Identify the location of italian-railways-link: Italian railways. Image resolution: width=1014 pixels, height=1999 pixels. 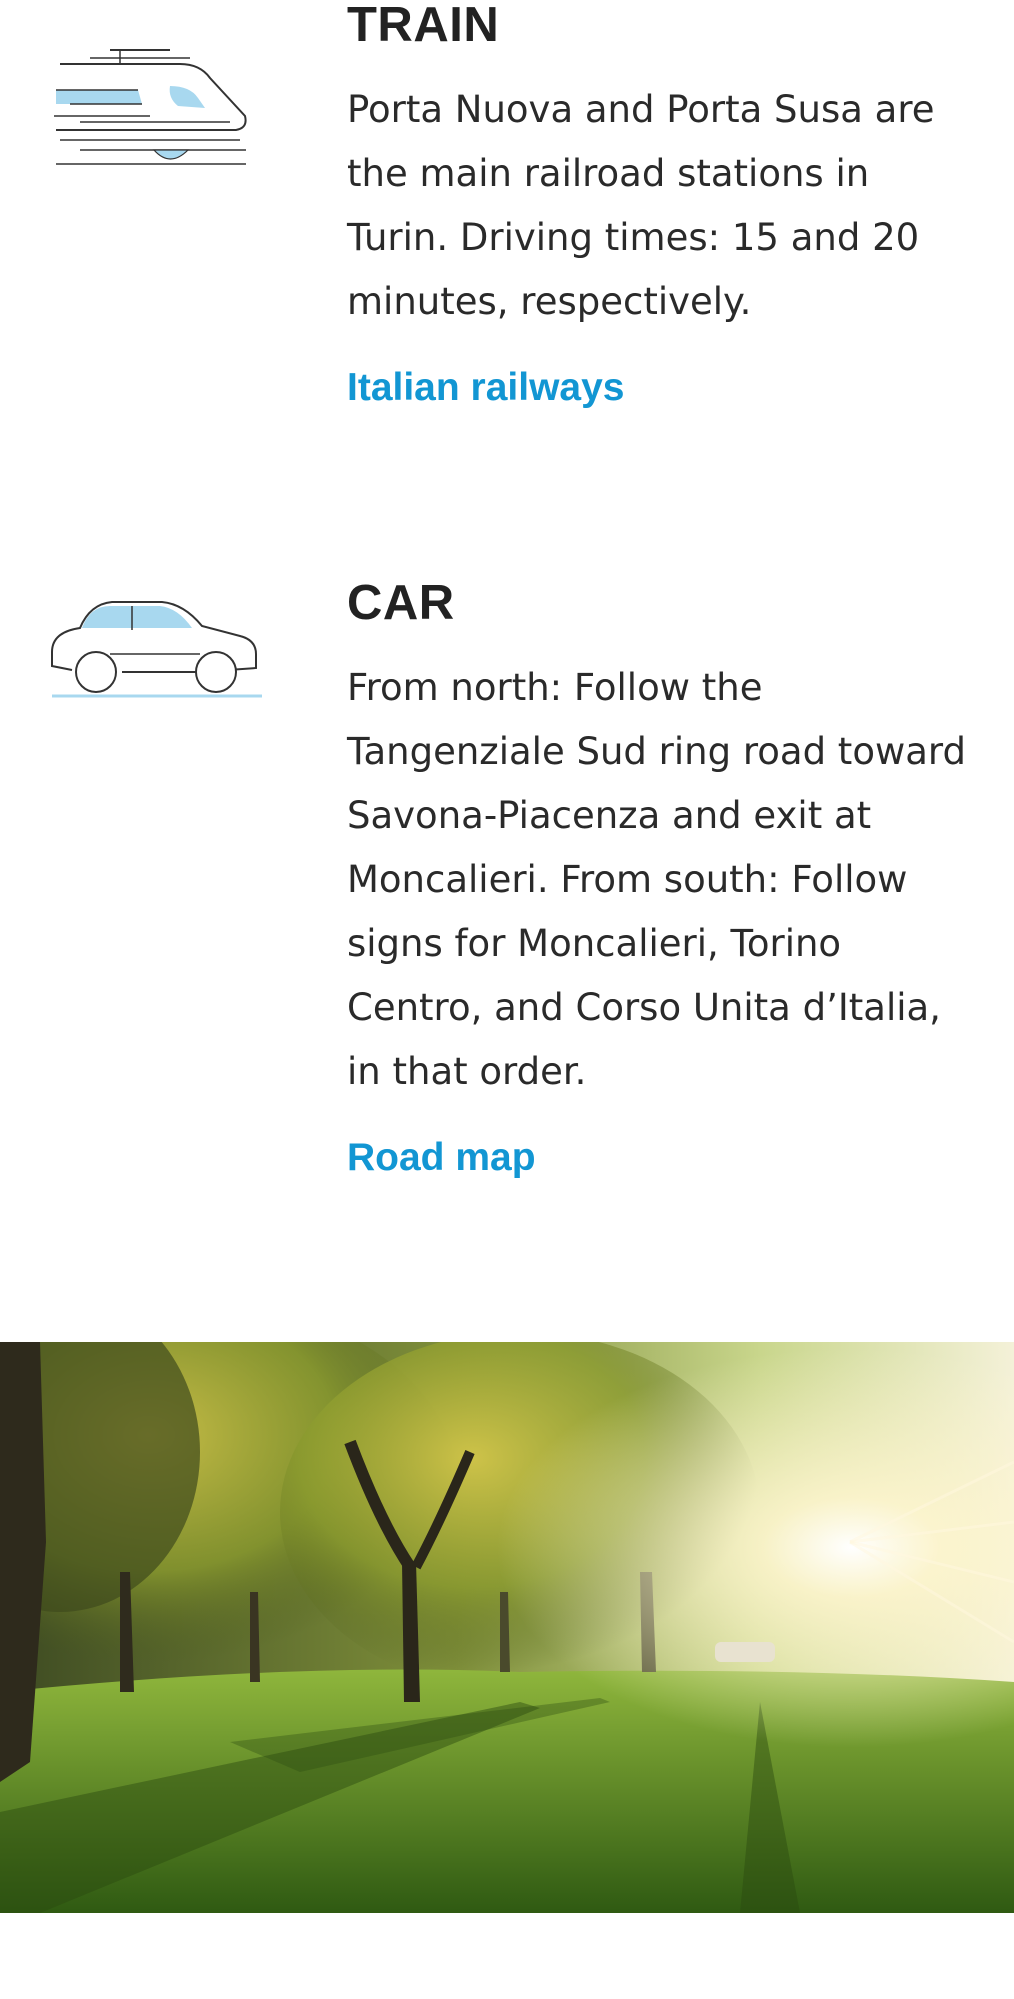
(485, 388).